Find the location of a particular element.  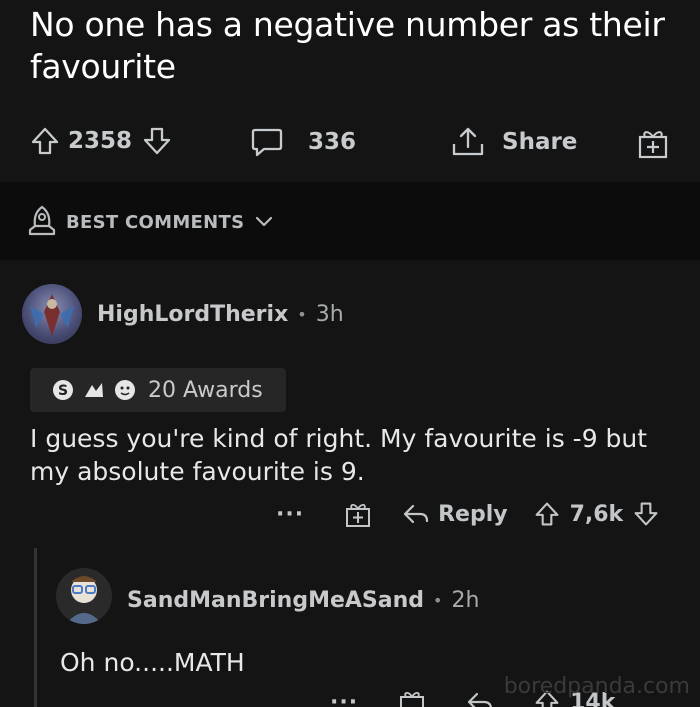

helpful-award-icon is located at coordinates (94, 390).